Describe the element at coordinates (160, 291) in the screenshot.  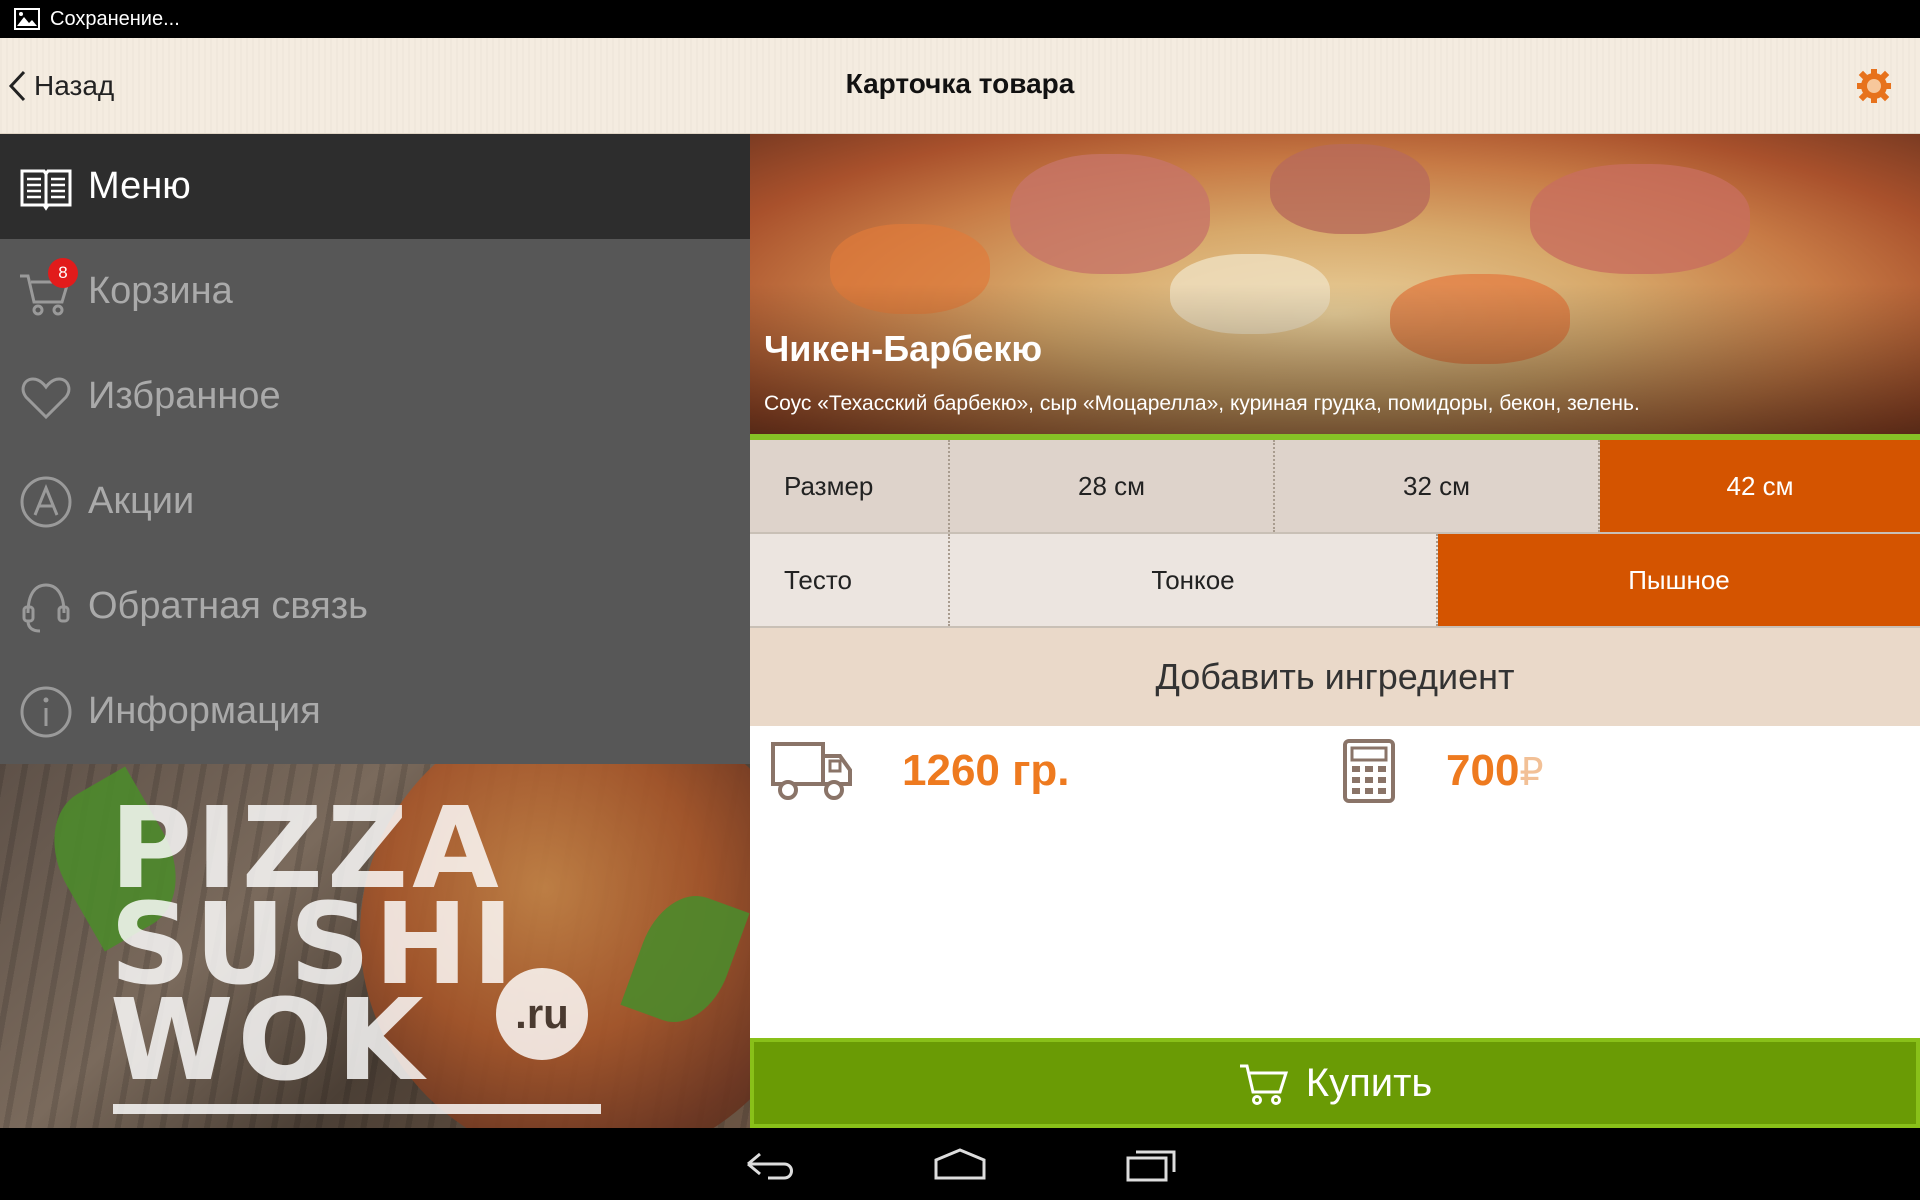
I see `sidebar-item-label: Корзина` at that location.